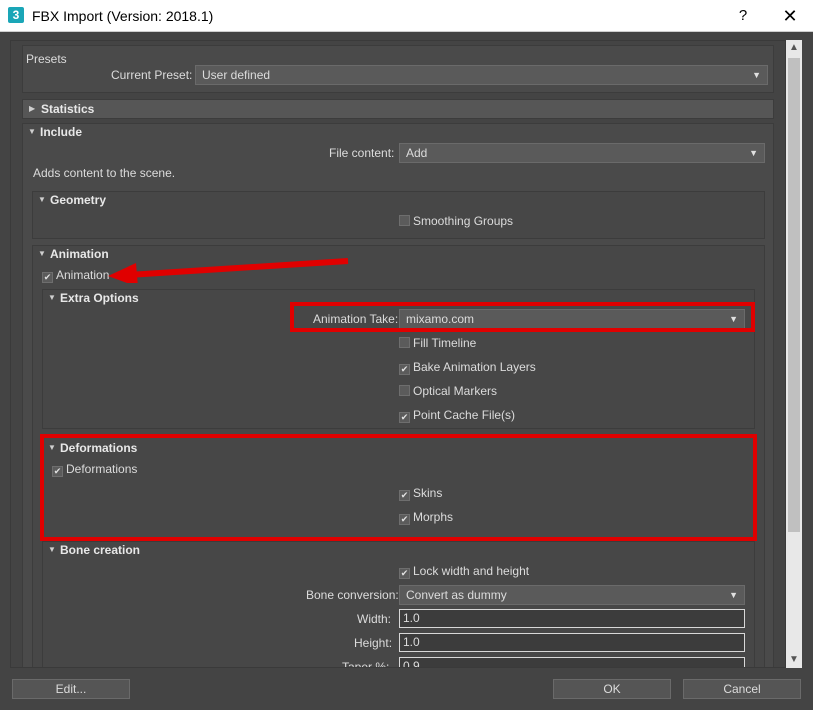 The height and width of the screenshot is (710, 813). I want to click on smoothing-groups-checkbox: Smoothing Groups, so click(456, 222).